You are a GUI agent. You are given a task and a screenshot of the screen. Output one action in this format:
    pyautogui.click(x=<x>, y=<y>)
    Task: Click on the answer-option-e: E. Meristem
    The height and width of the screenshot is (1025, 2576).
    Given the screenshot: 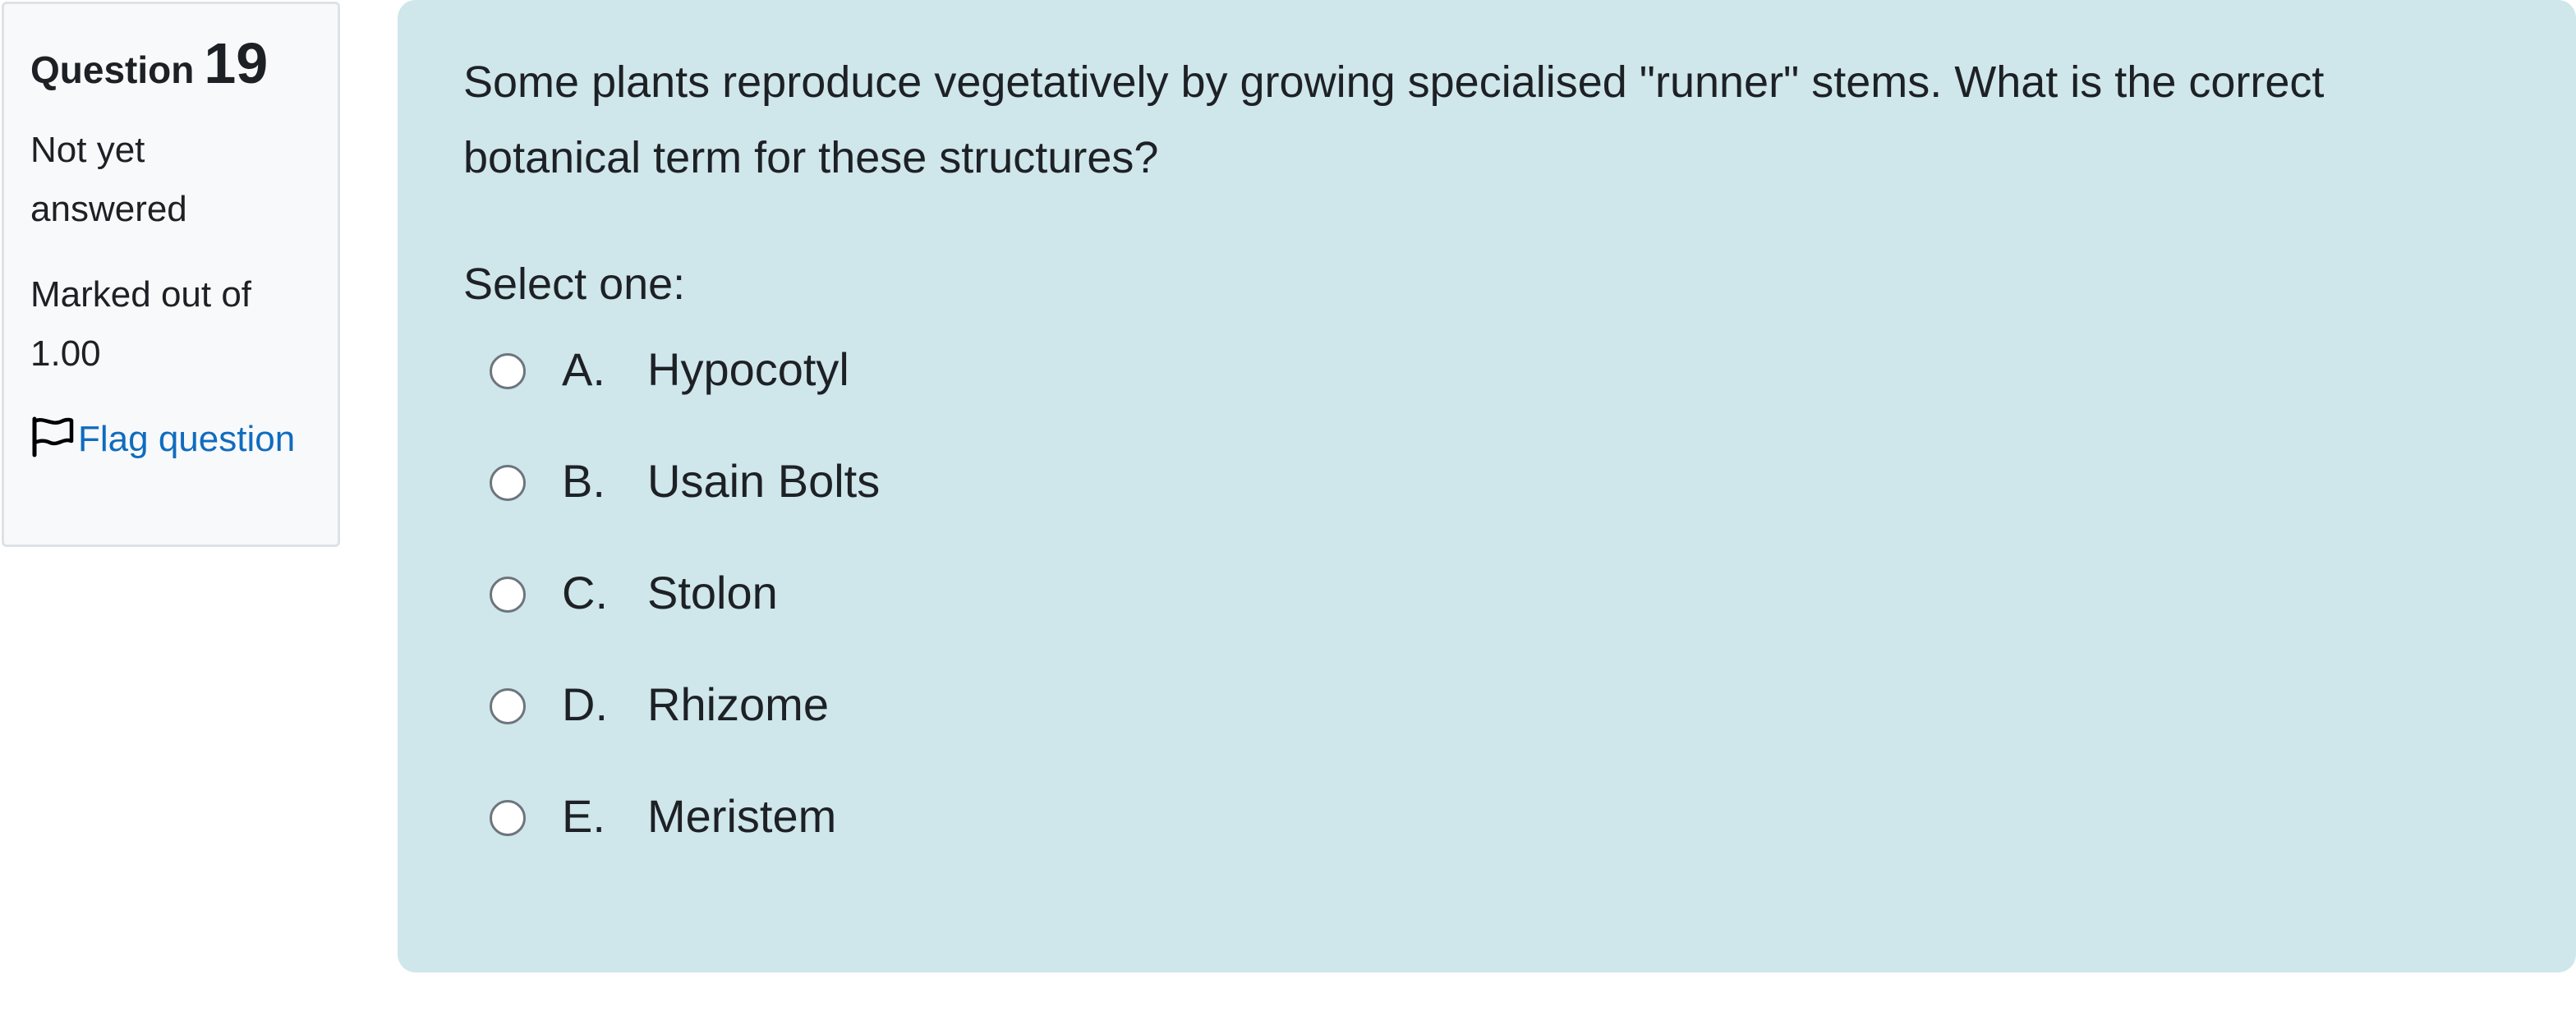 What is the action you would take?
    pyautogui.click(x=1486, y=843)
    